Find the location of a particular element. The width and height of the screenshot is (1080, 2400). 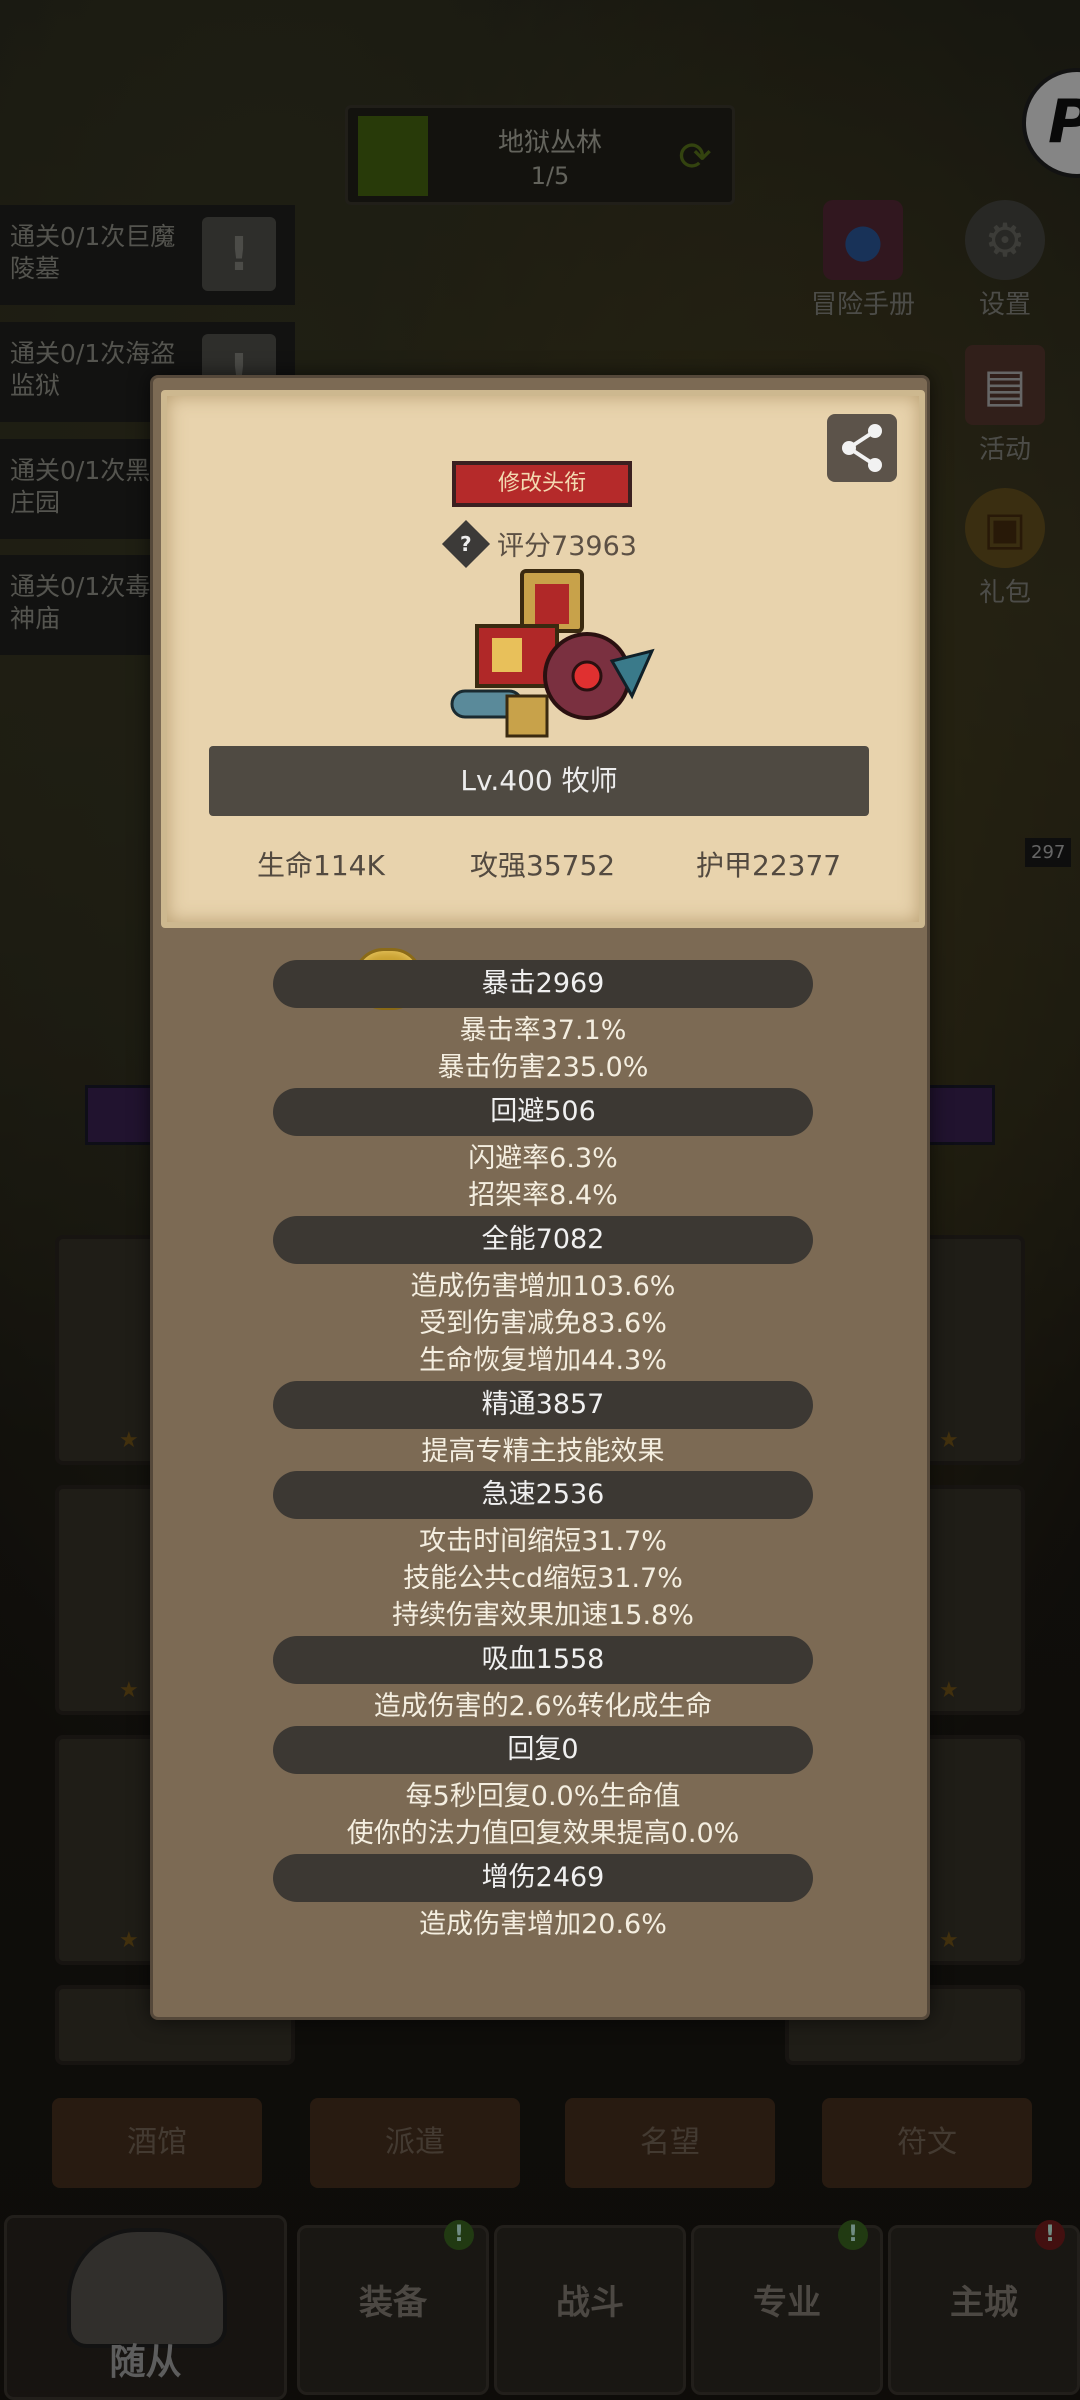

stat-damage-bonus-header: 增伤2469 is located at coordinates (543, 1878).